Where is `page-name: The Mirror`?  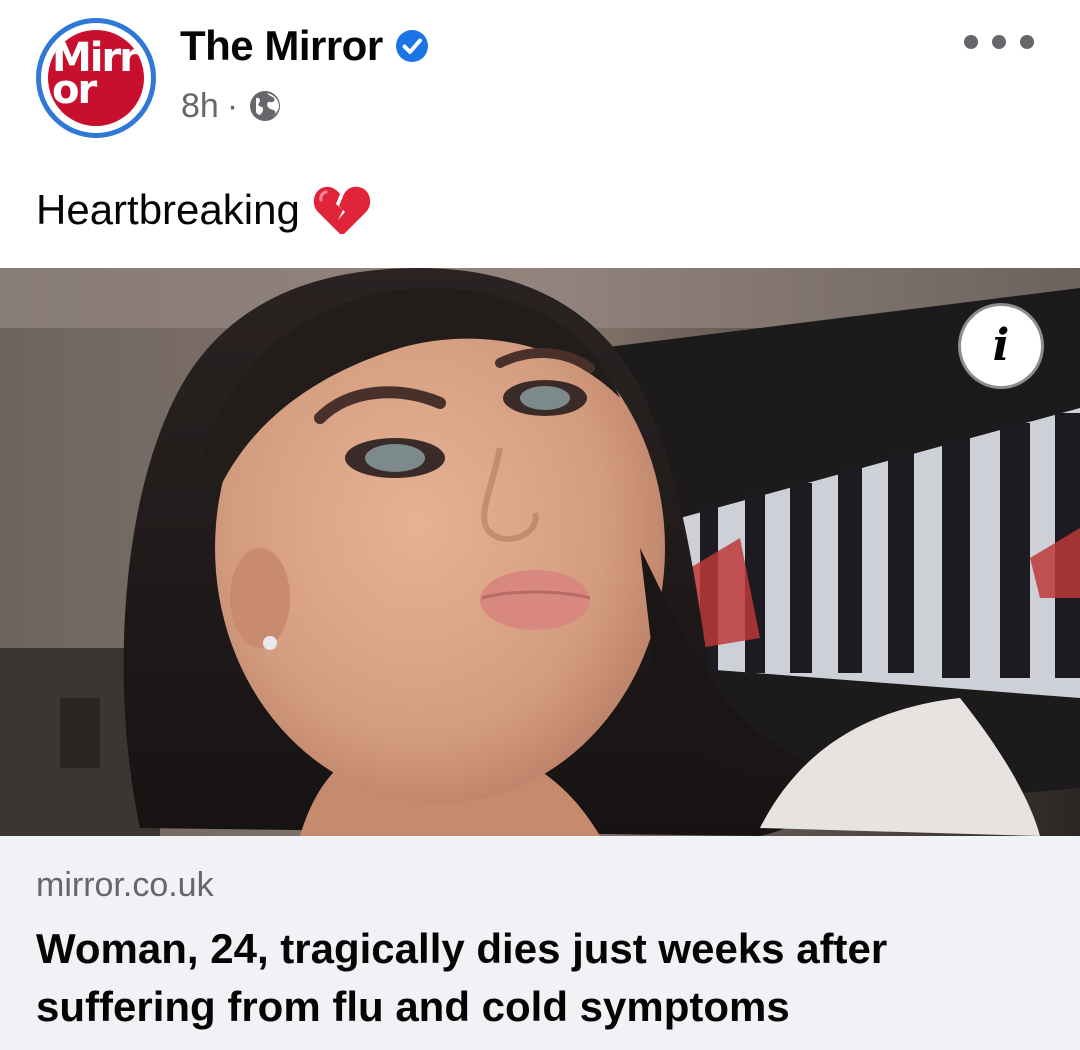 page-name: The Mirror is located at coordinates (281, 46).